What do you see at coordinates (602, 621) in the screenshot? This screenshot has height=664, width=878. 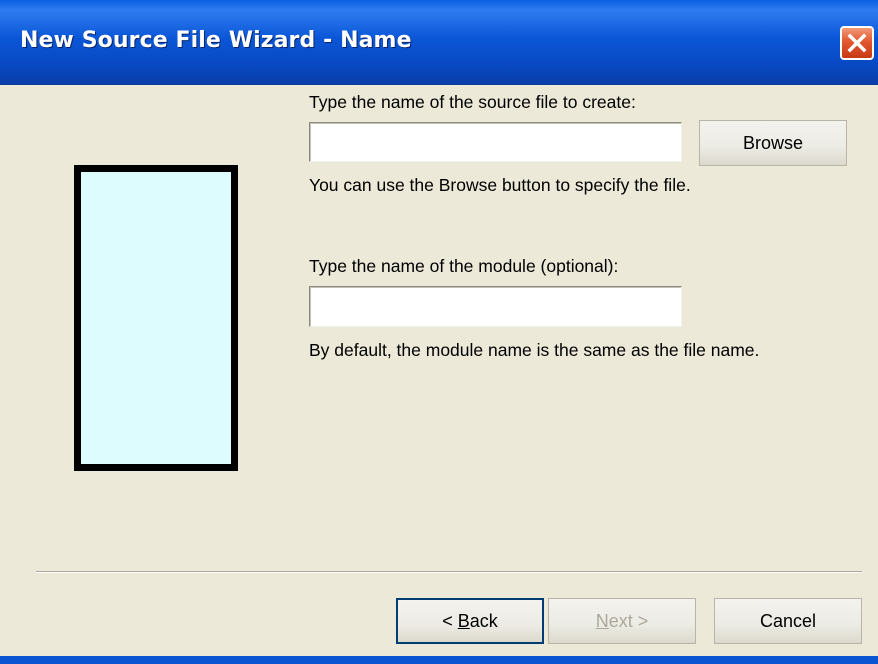 I see `next-button-mnemonic: N` at bounding box center [602, 621].